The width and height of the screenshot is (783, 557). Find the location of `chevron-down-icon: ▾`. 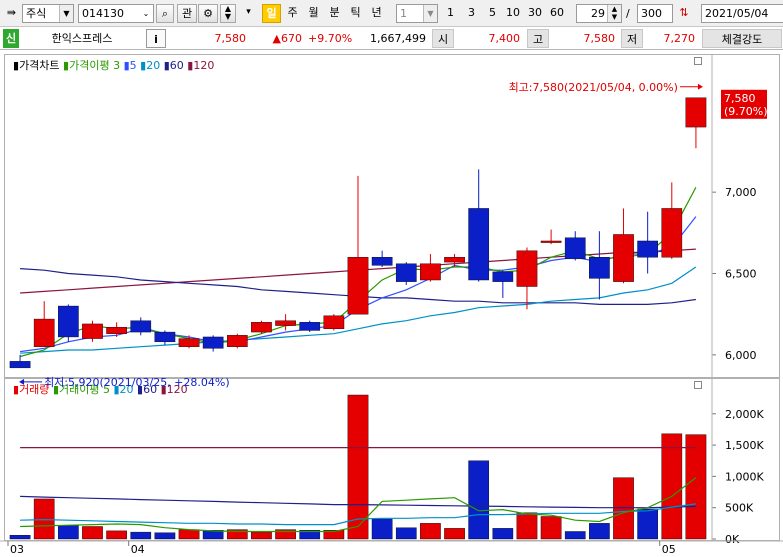

chevron-down-icon: ▾ is located at coordinates (248, 13).